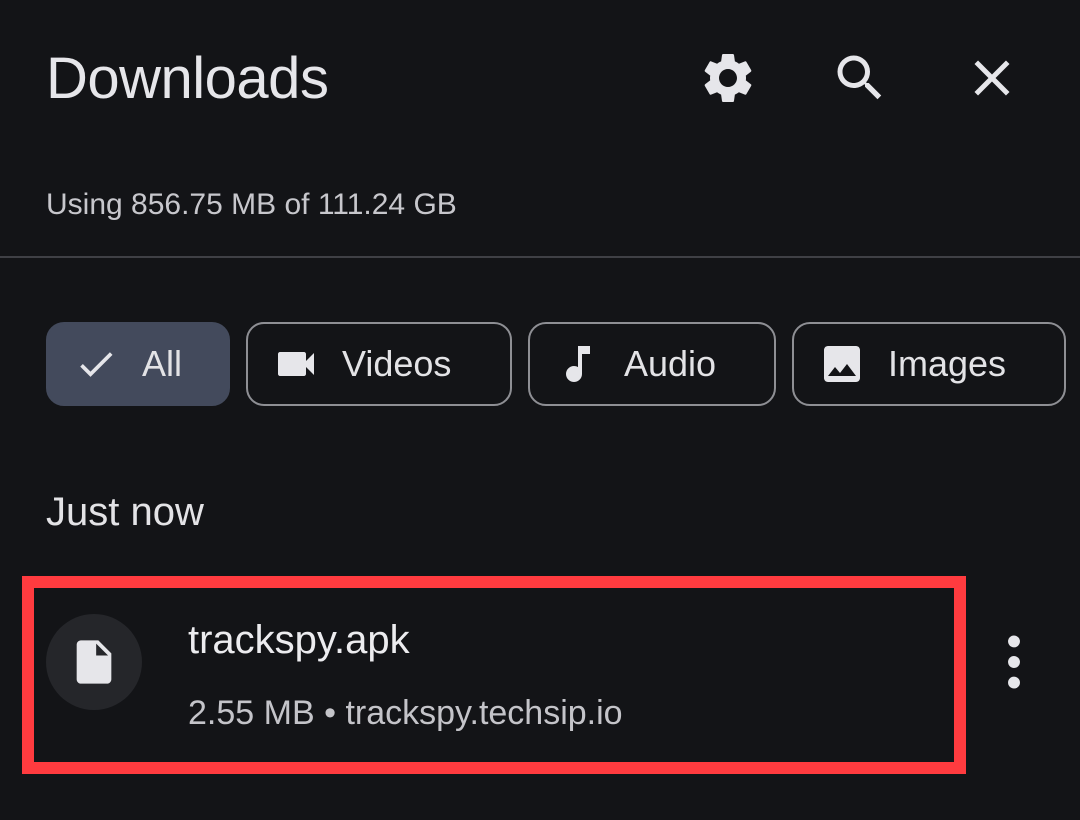  What do you see at coordinates (484, 713) in the screenshot?
I see `file-source: trackspy.techsip.io` at bounding box center [484, 713].